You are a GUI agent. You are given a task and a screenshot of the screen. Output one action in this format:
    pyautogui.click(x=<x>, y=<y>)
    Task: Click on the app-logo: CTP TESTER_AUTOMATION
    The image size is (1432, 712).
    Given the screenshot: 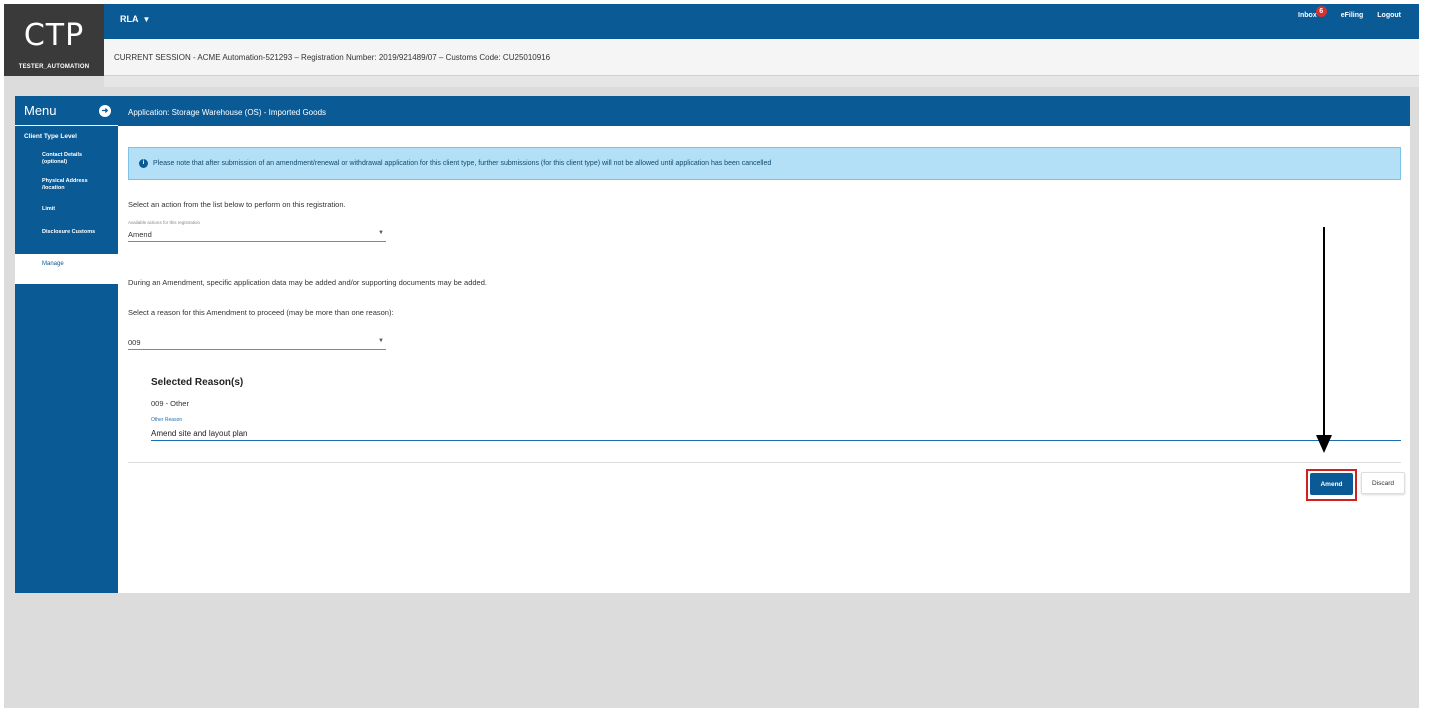 What is the action you would take?
    pyautogui.click(x=54, y=40)
    